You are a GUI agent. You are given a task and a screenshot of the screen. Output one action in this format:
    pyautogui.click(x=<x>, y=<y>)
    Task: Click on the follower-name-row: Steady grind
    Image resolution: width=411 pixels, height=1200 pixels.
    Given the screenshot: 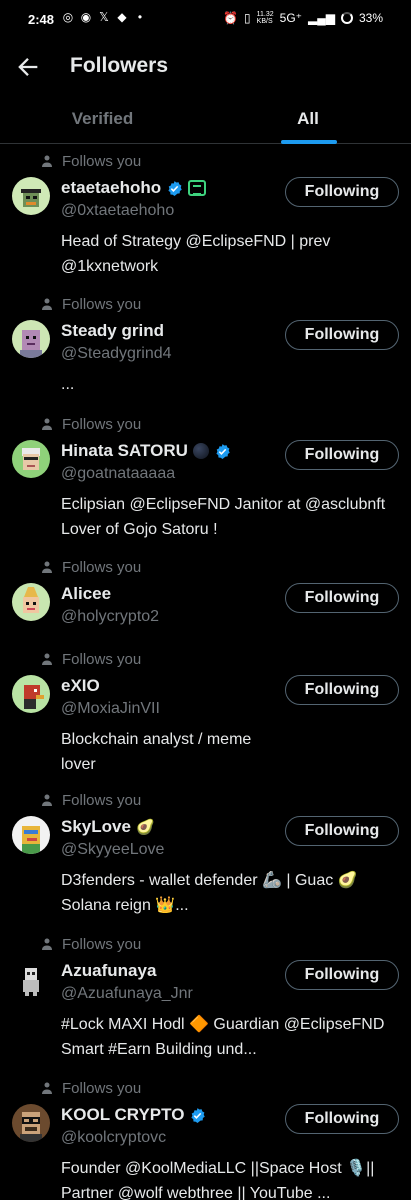 What is the action you would take?
    pyautogui.click(x=112, y=331)
    